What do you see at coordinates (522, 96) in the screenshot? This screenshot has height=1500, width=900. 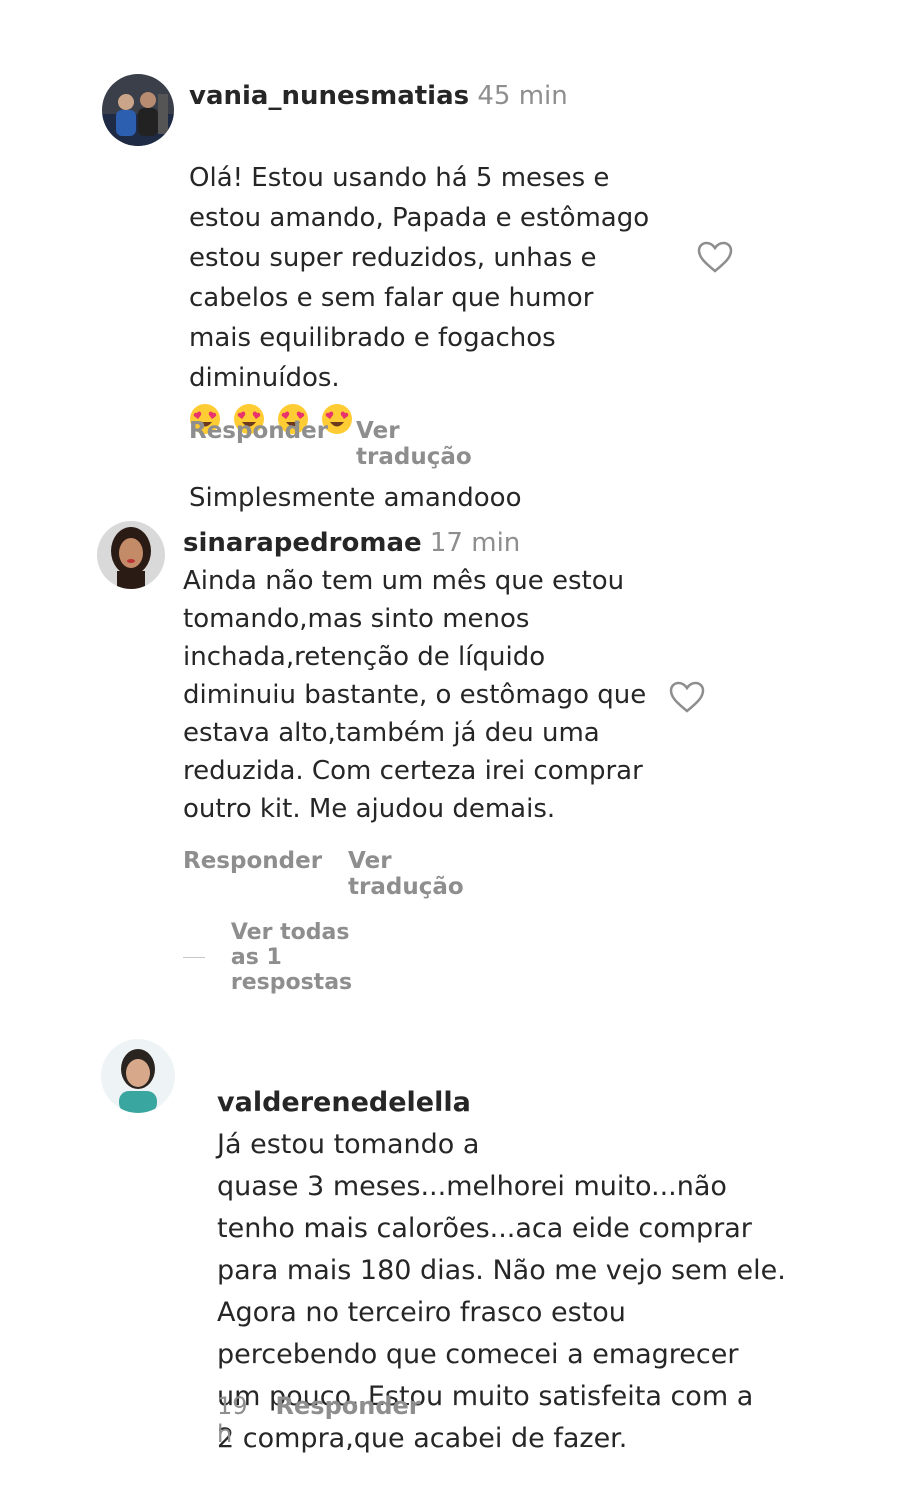 I see `comment-time: 45 min` at bounding box center [522, 96].